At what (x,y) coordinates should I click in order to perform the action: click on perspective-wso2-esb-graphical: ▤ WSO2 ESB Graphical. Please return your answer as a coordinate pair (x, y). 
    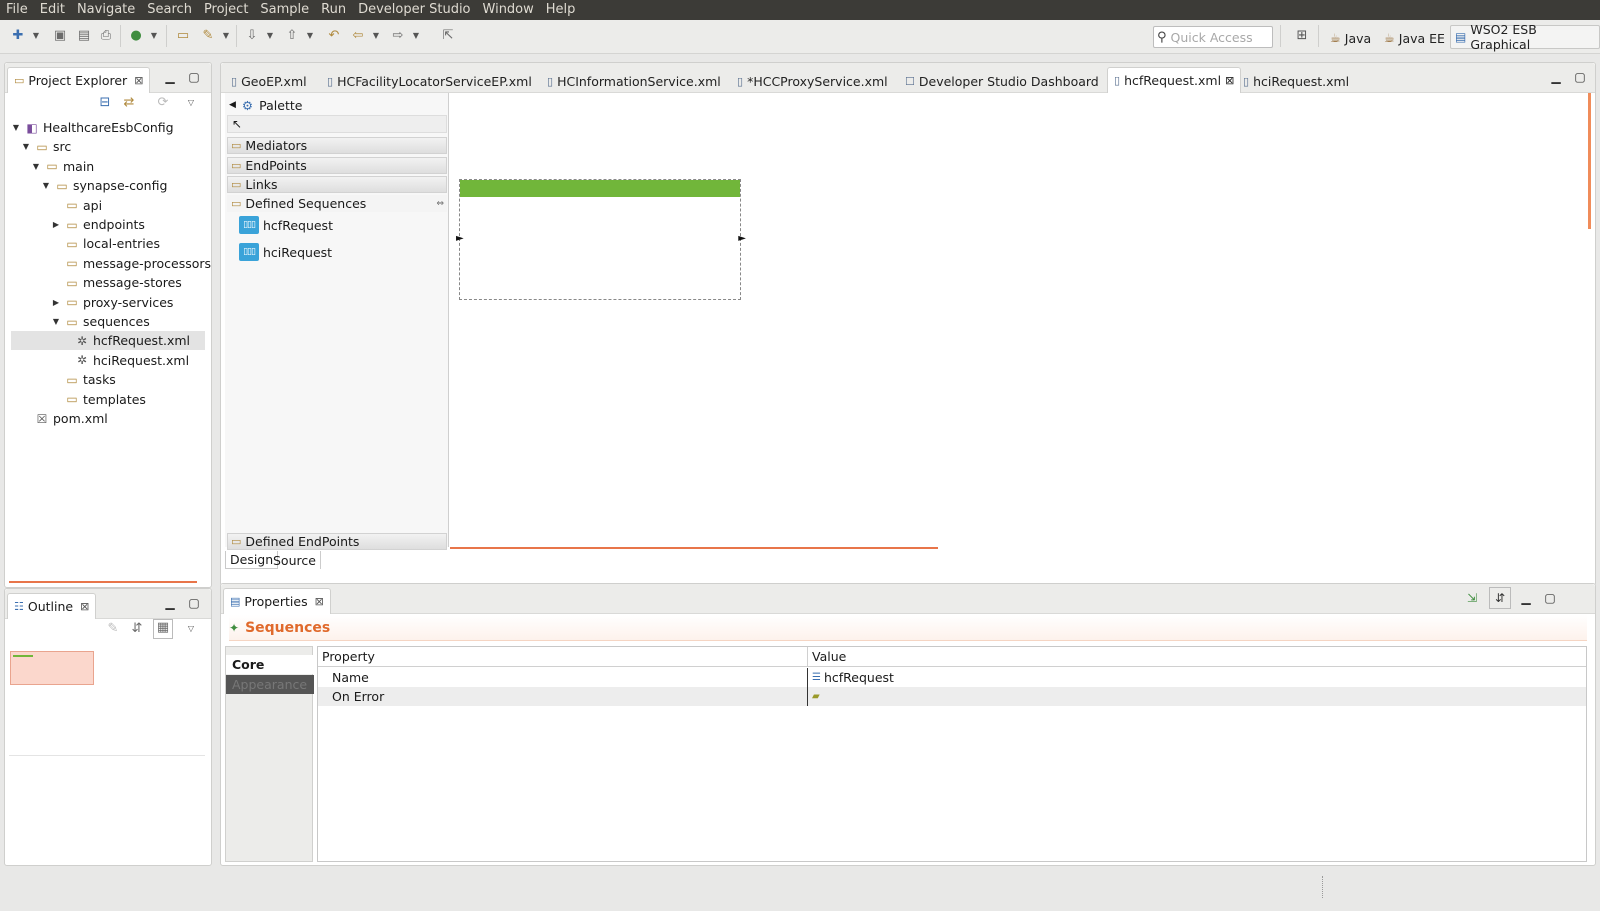
    Looking at the image, I should click on (1525, 37).